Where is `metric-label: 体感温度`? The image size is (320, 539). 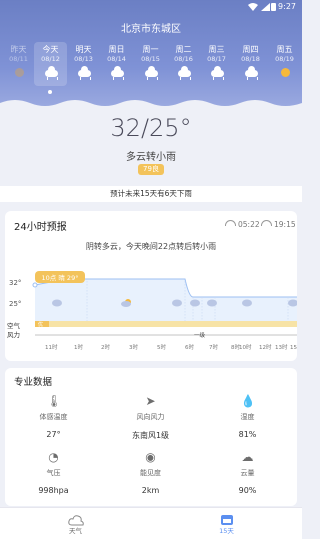
metric-label: 体感温度 is located at coordinates (53, 417).